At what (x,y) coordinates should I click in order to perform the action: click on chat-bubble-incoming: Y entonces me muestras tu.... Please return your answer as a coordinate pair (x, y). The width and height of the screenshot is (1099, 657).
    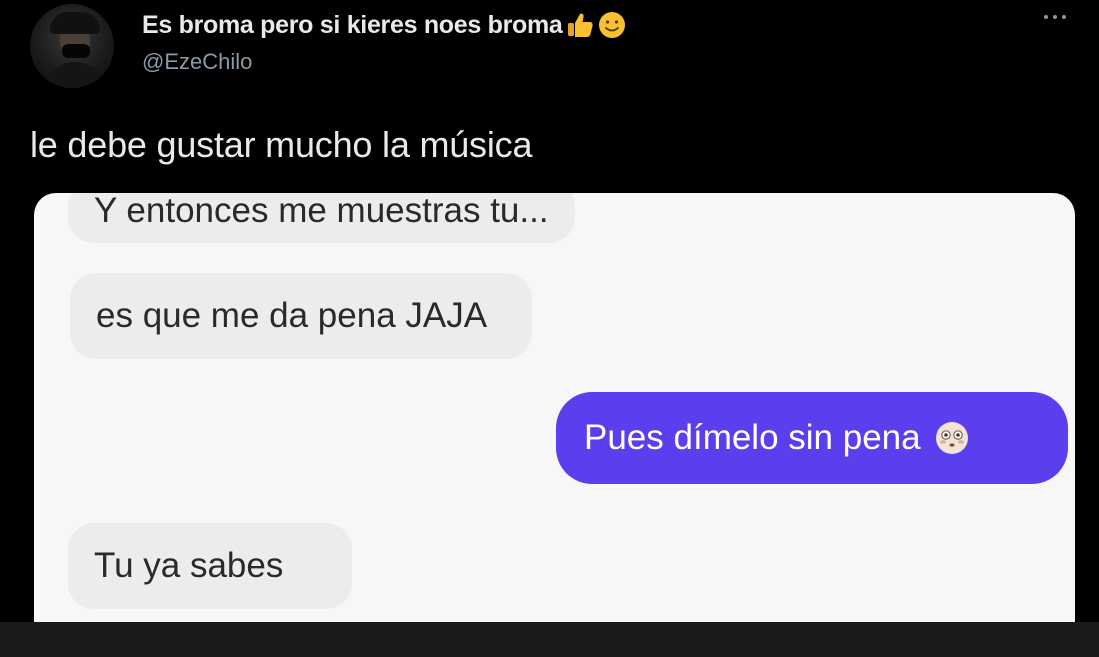
    Looking at the image, I should click on (321, 218).